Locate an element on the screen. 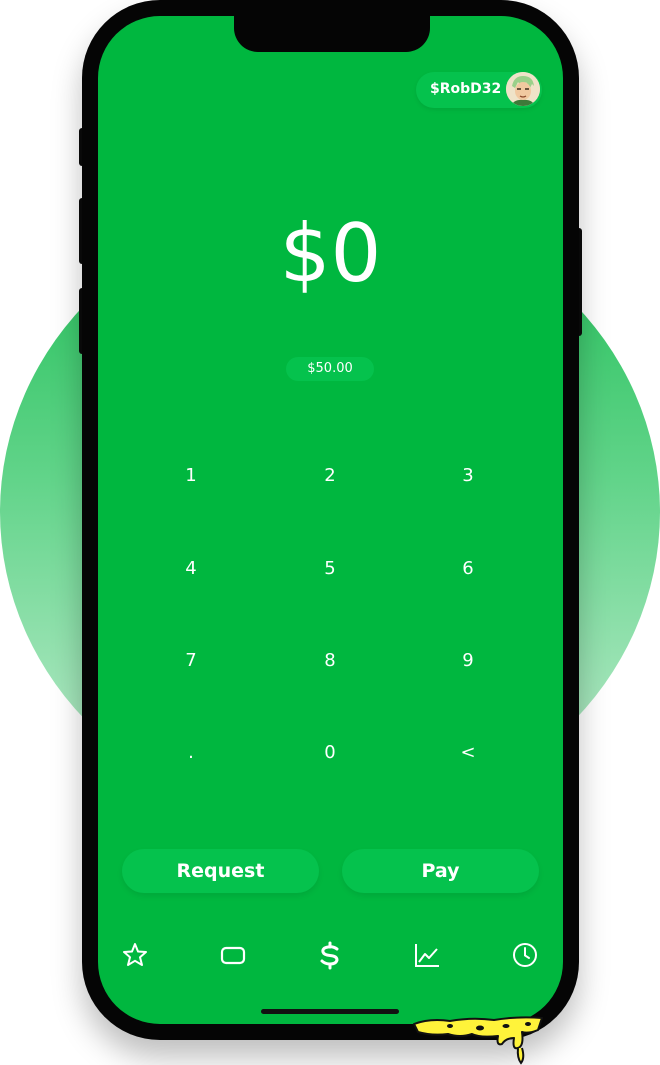  chart-icon is located at coordinates (427, 955).